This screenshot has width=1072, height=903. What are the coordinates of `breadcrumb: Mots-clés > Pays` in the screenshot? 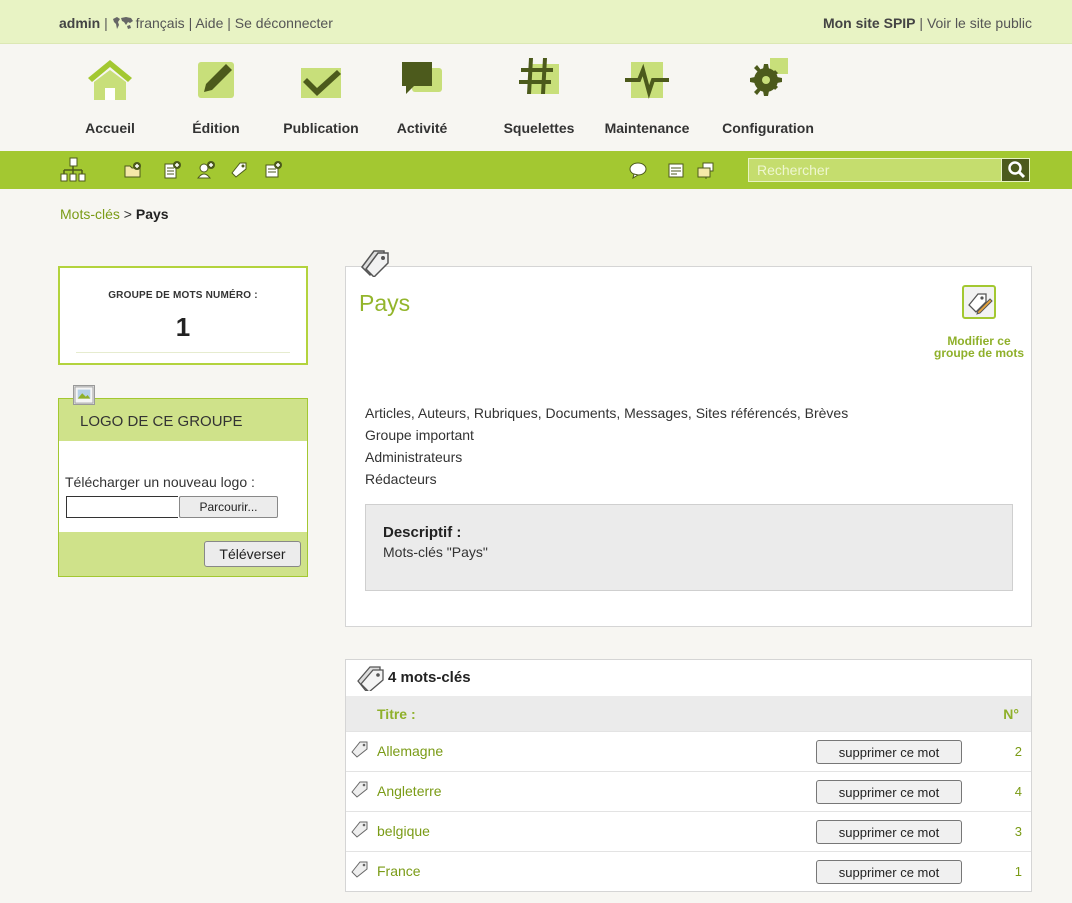 It's located at (114, 214).